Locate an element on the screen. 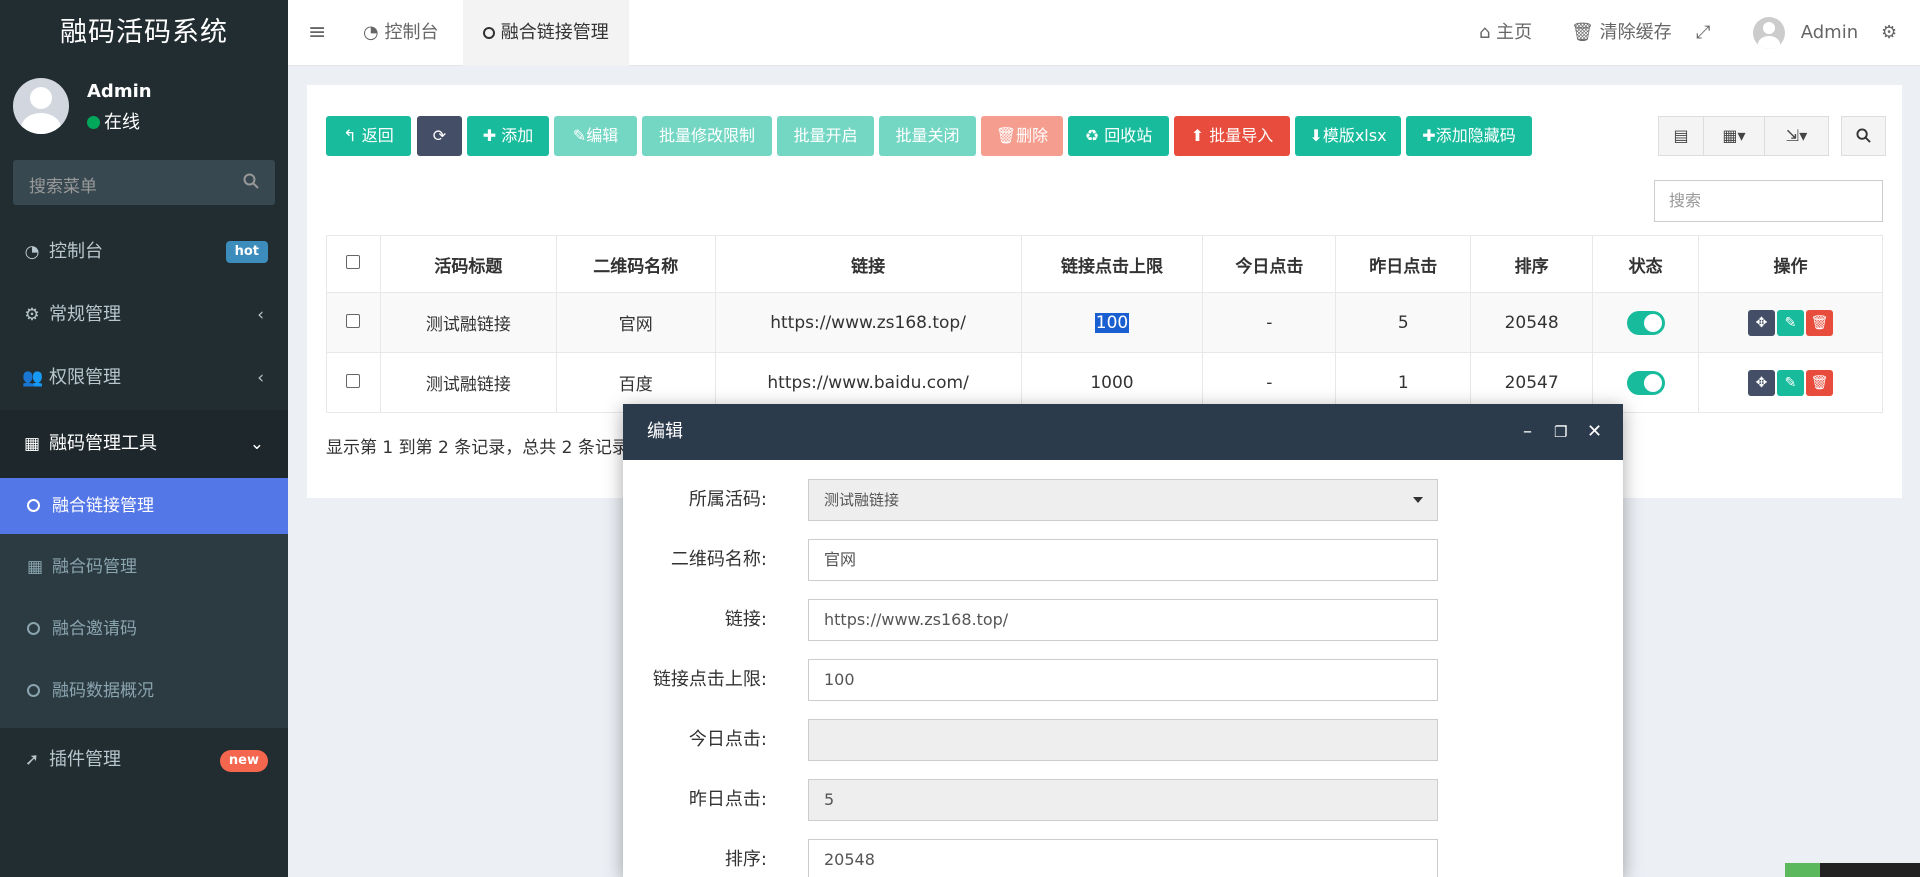 This screenshot has width=1920, height=877. top-header: ≡ ◔ 控制台 融合链接管理 ⌂ 主页 🗑 清除缓存 ⤢ Admin ⚙ is located at coordinates (1104, 33).